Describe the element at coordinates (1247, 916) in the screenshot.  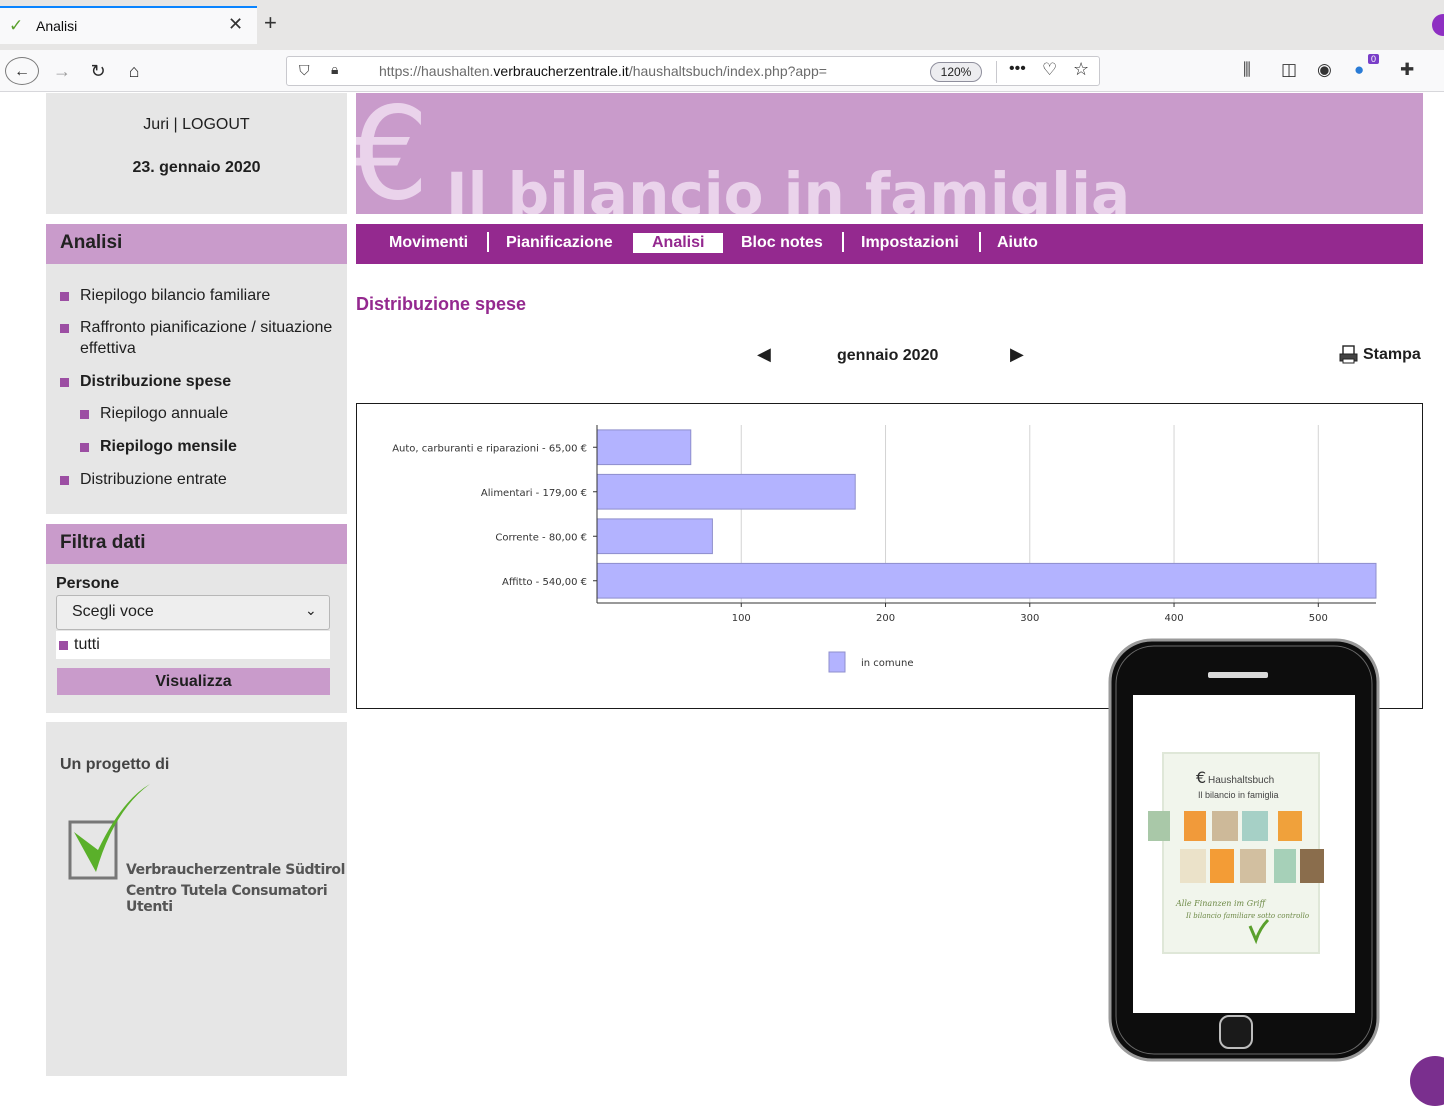
I see `card-slogan-it: Il bilancio familiare sotto controllo` at that location.